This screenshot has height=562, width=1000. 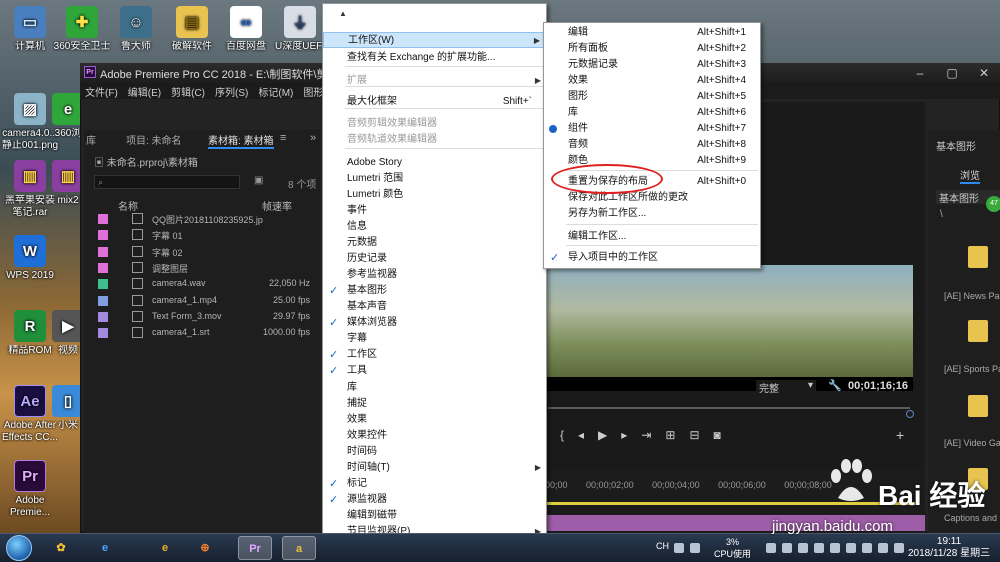 I want to click on close-icon: ✕, so click(x=984, y=73).